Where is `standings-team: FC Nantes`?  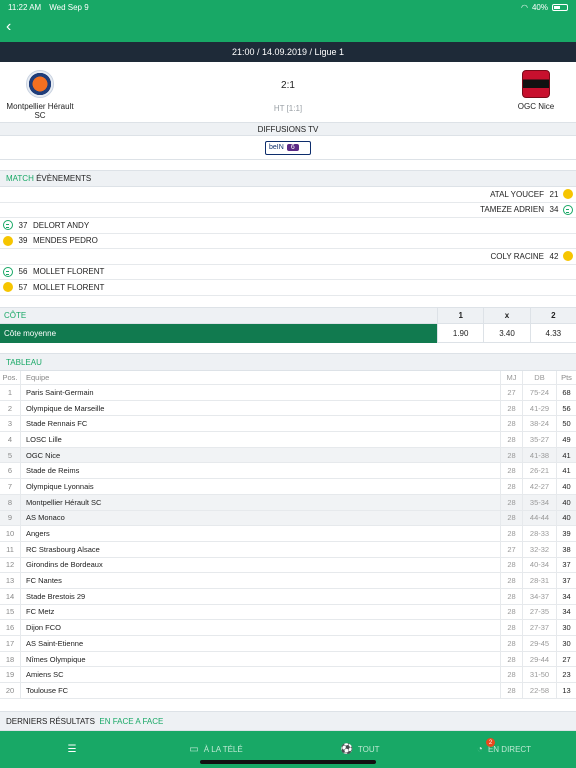
standings-team: FC Nantes is located at coordinates (260, 580).